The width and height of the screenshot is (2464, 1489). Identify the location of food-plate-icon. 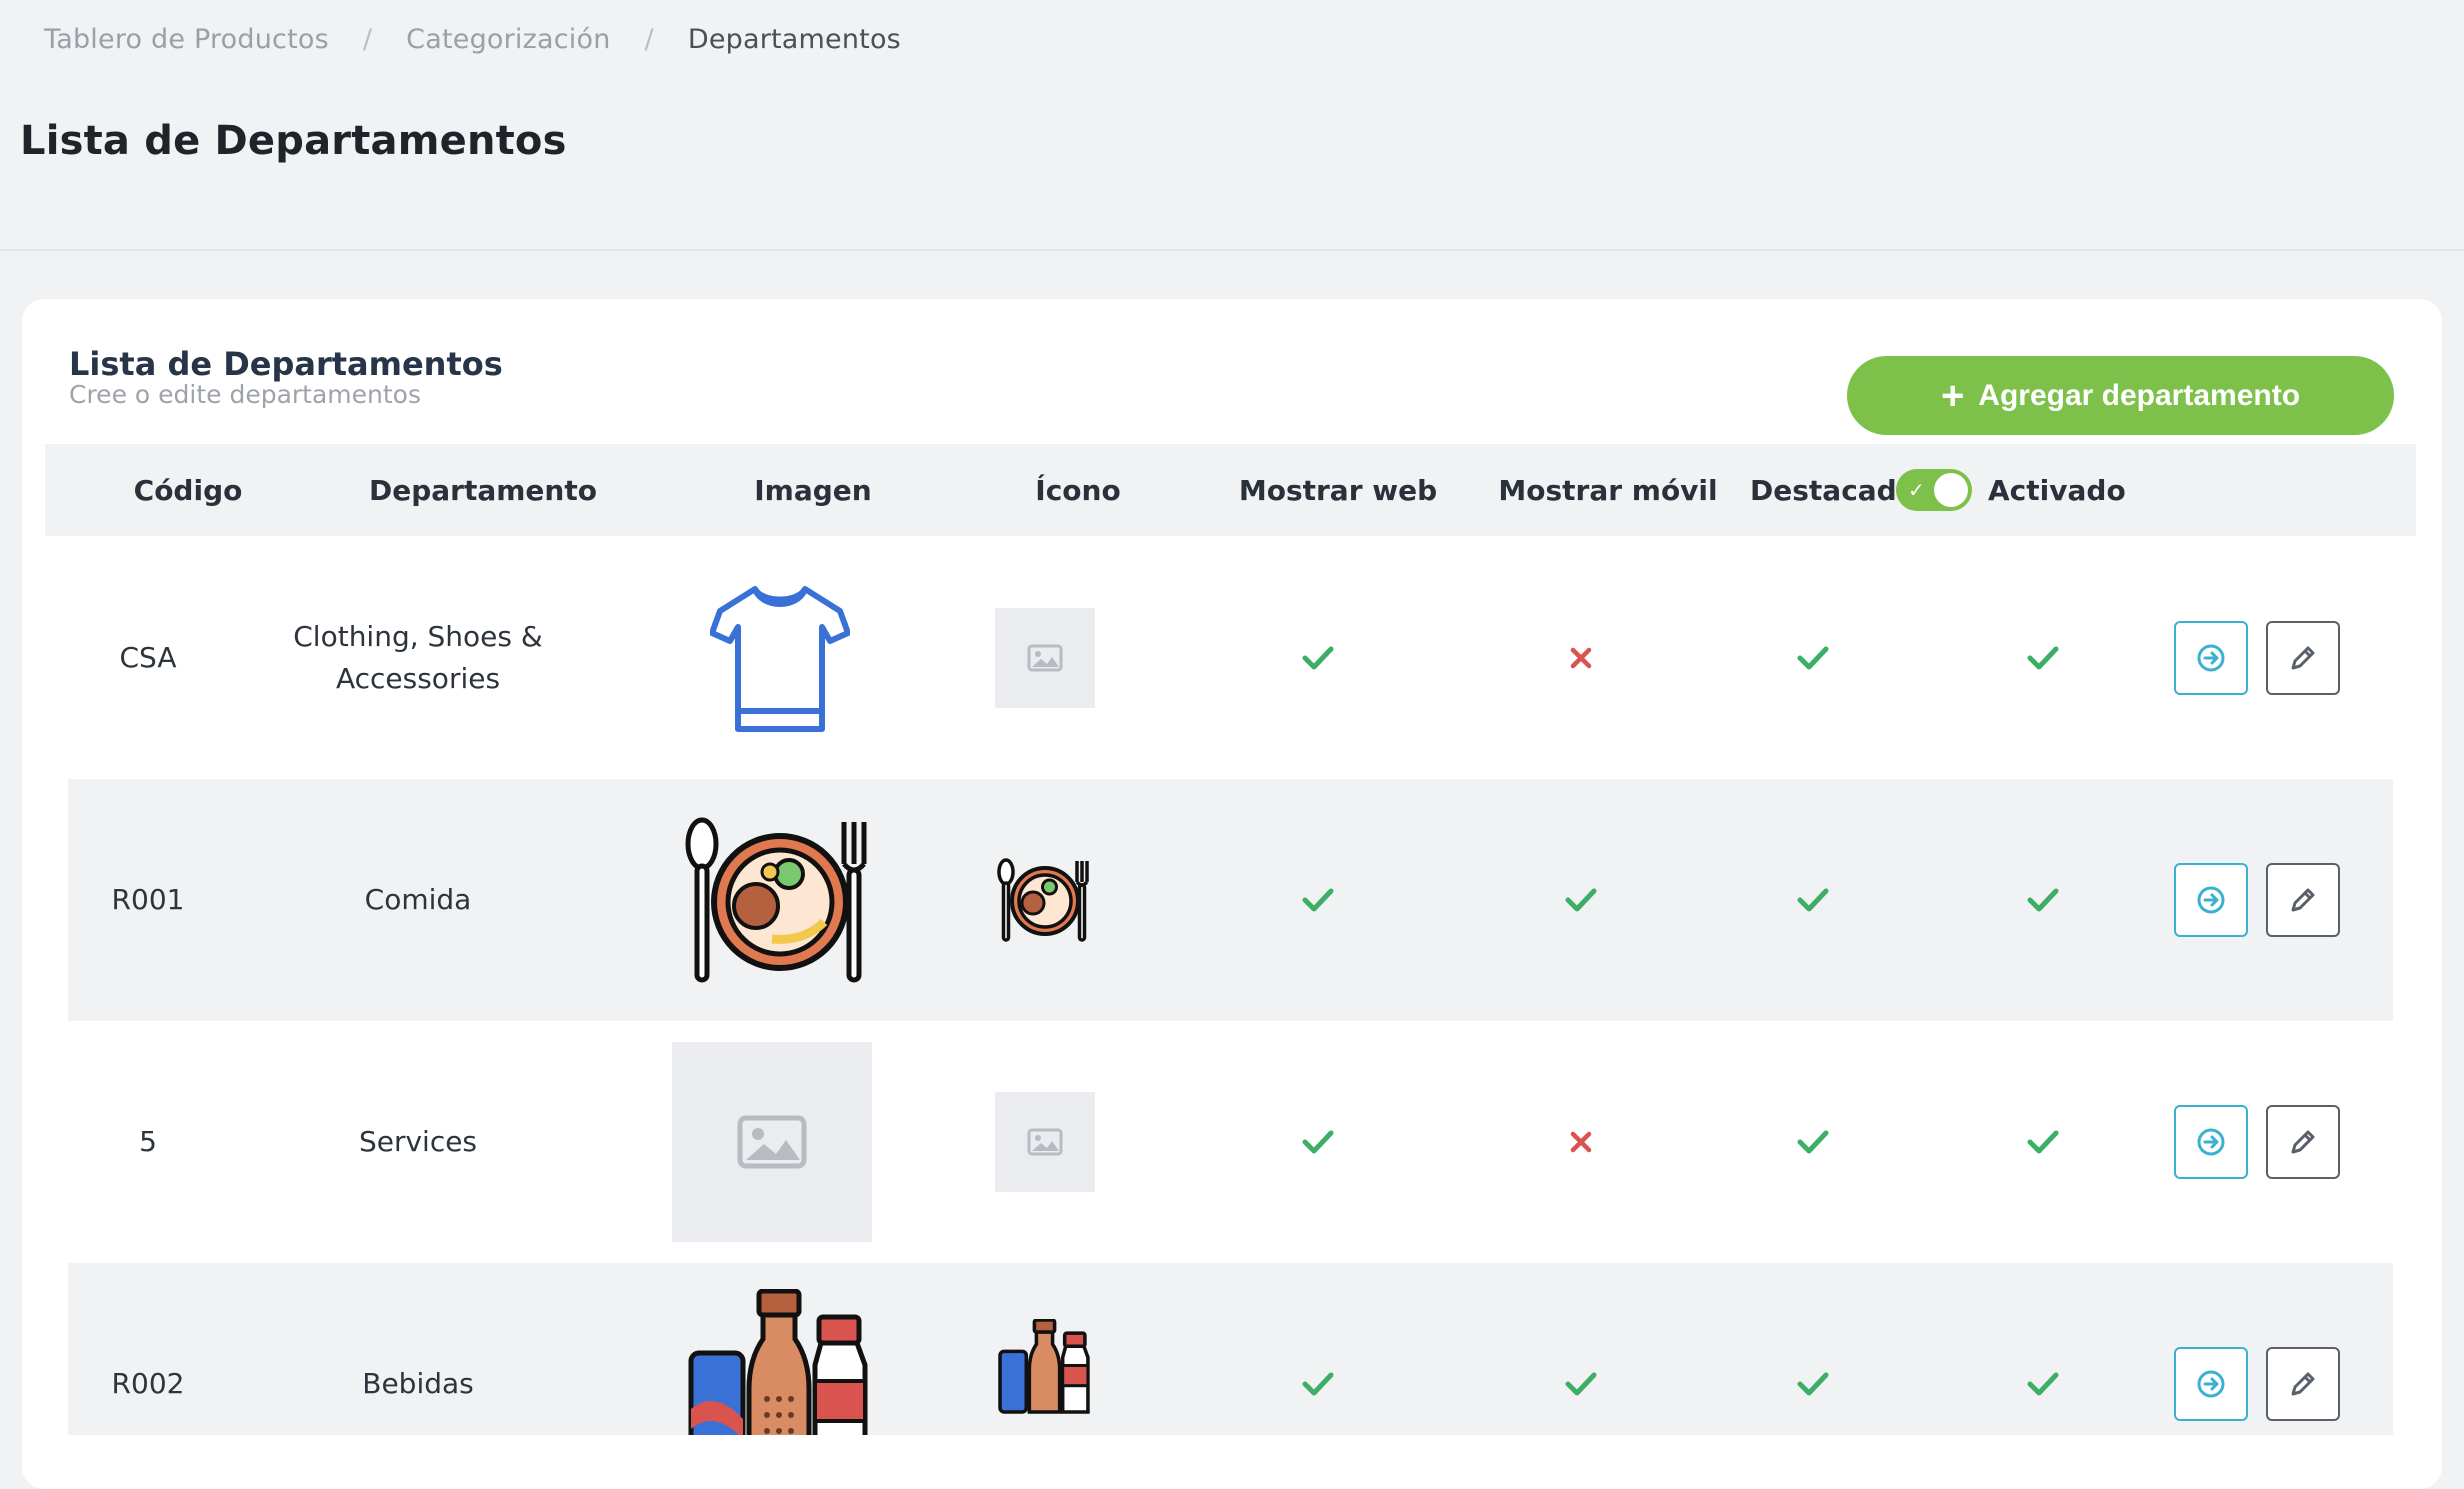
(1045, 900).